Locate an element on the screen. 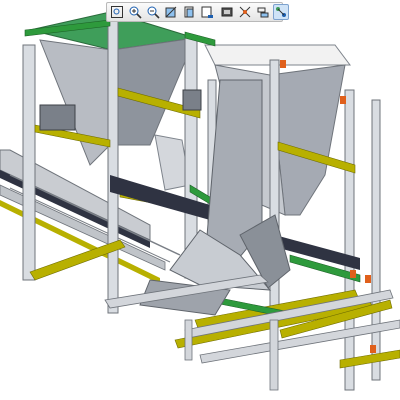  orient-view-button is located at coordinates (189, 12).